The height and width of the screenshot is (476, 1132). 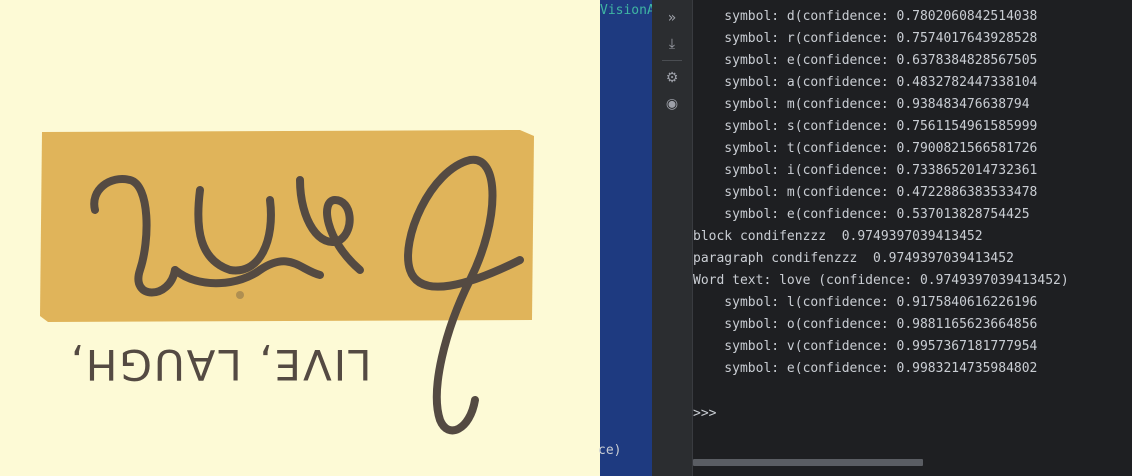 What do you see at coordinates (865, 302) in the screenshot?
I see `console-line: symbol: l(confidence: 0.9175840616226196` at bounding box center [865, 302].